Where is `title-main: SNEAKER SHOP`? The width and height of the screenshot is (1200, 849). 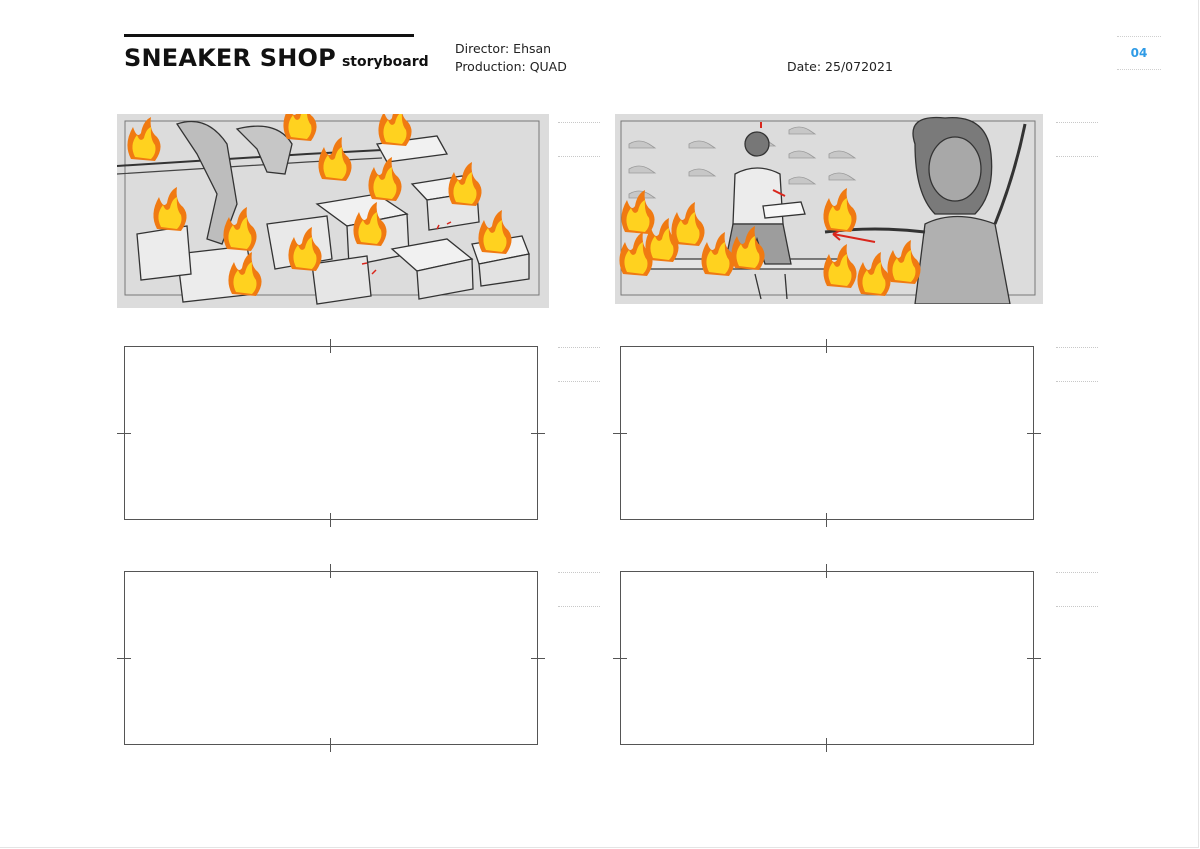 title-main: SNEAKER SHOP is located at coordinates (230, 58).